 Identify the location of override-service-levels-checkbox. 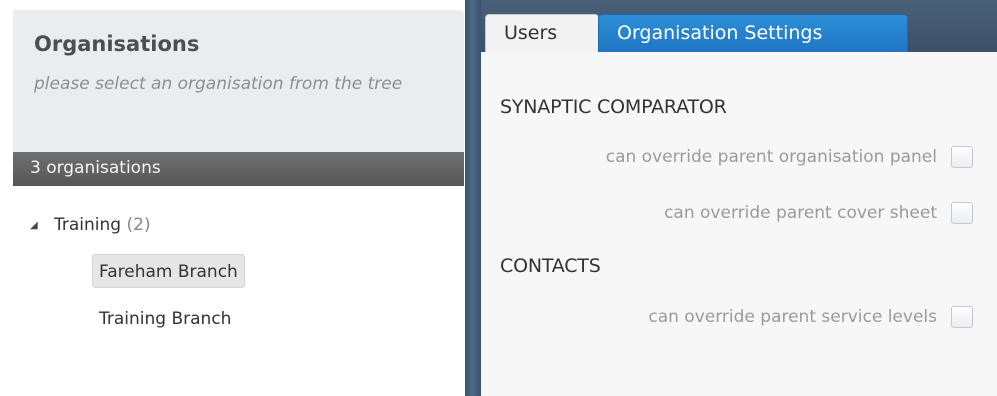
(962, 317).